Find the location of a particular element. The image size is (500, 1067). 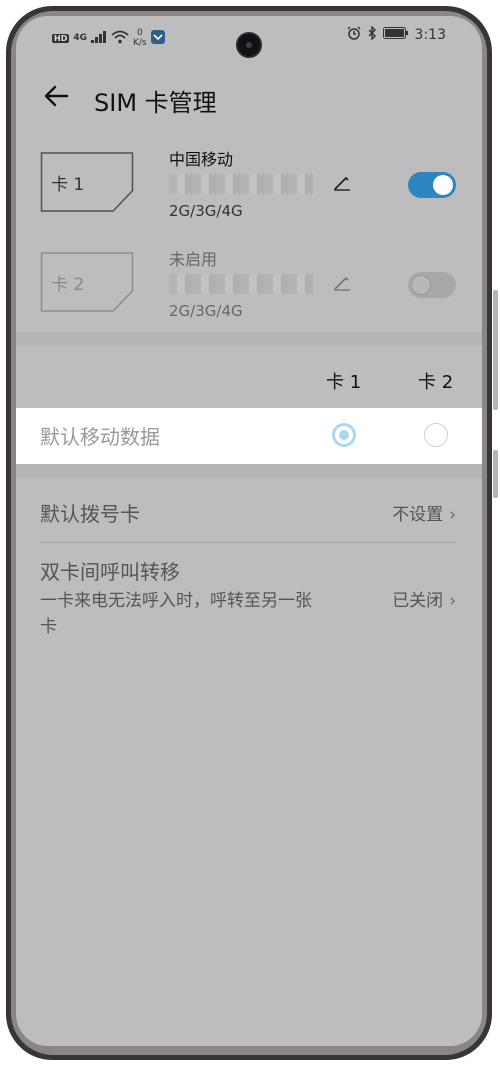

divider is located at coordinates (248, 542).